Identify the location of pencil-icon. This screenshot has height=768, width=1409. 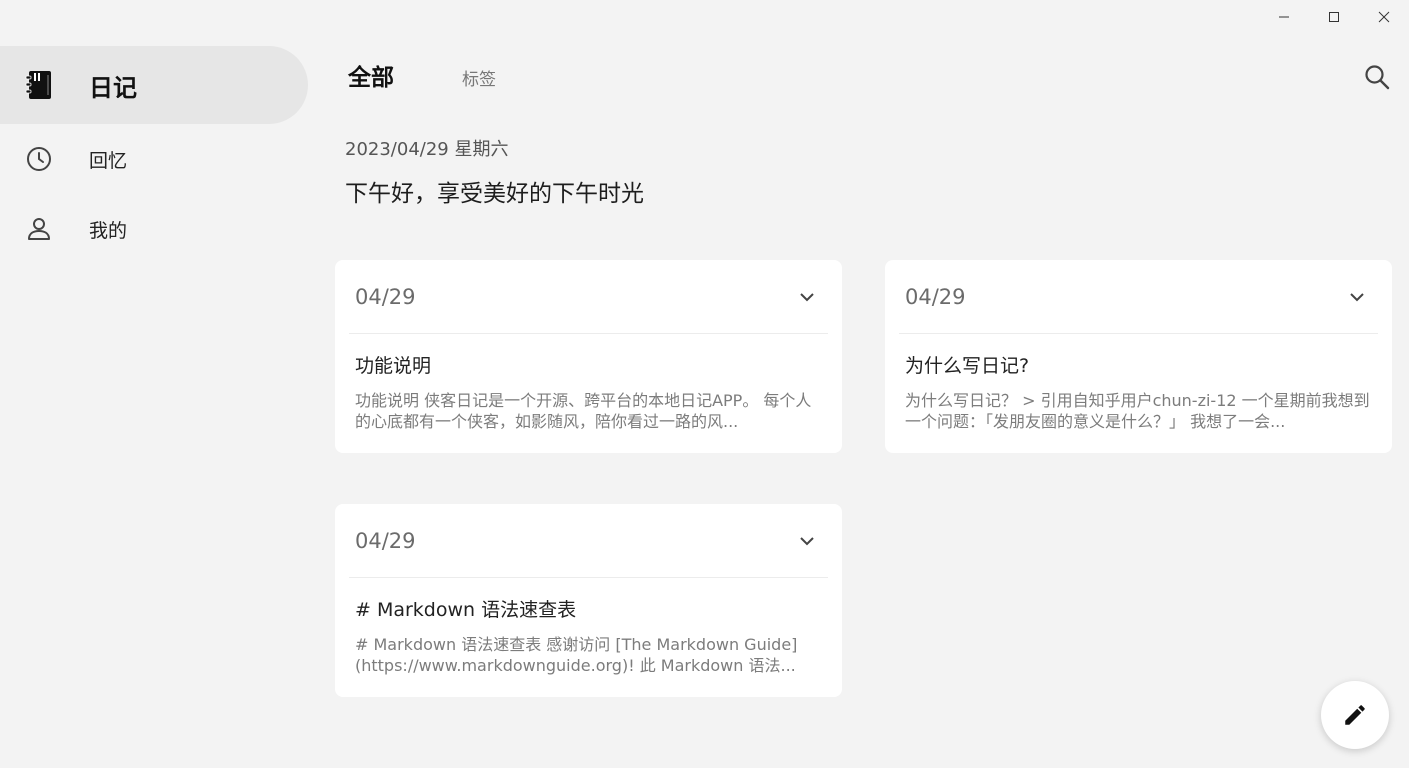
(1355, 715).